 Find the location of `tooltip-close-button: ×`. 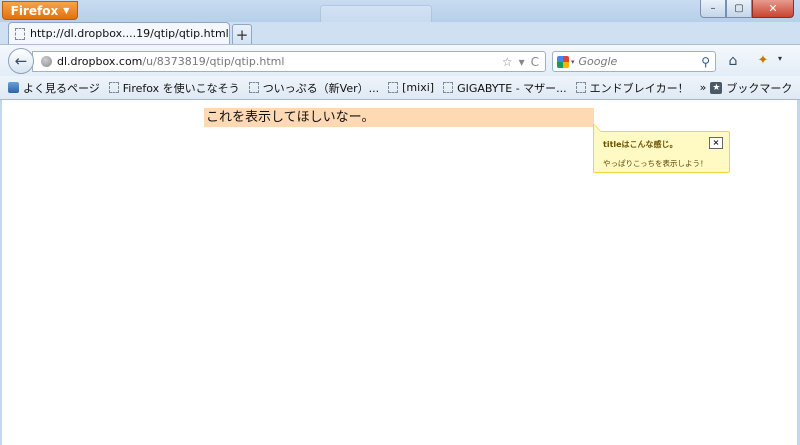

tooltip-close-button: × is located at coordinates (716, 143).